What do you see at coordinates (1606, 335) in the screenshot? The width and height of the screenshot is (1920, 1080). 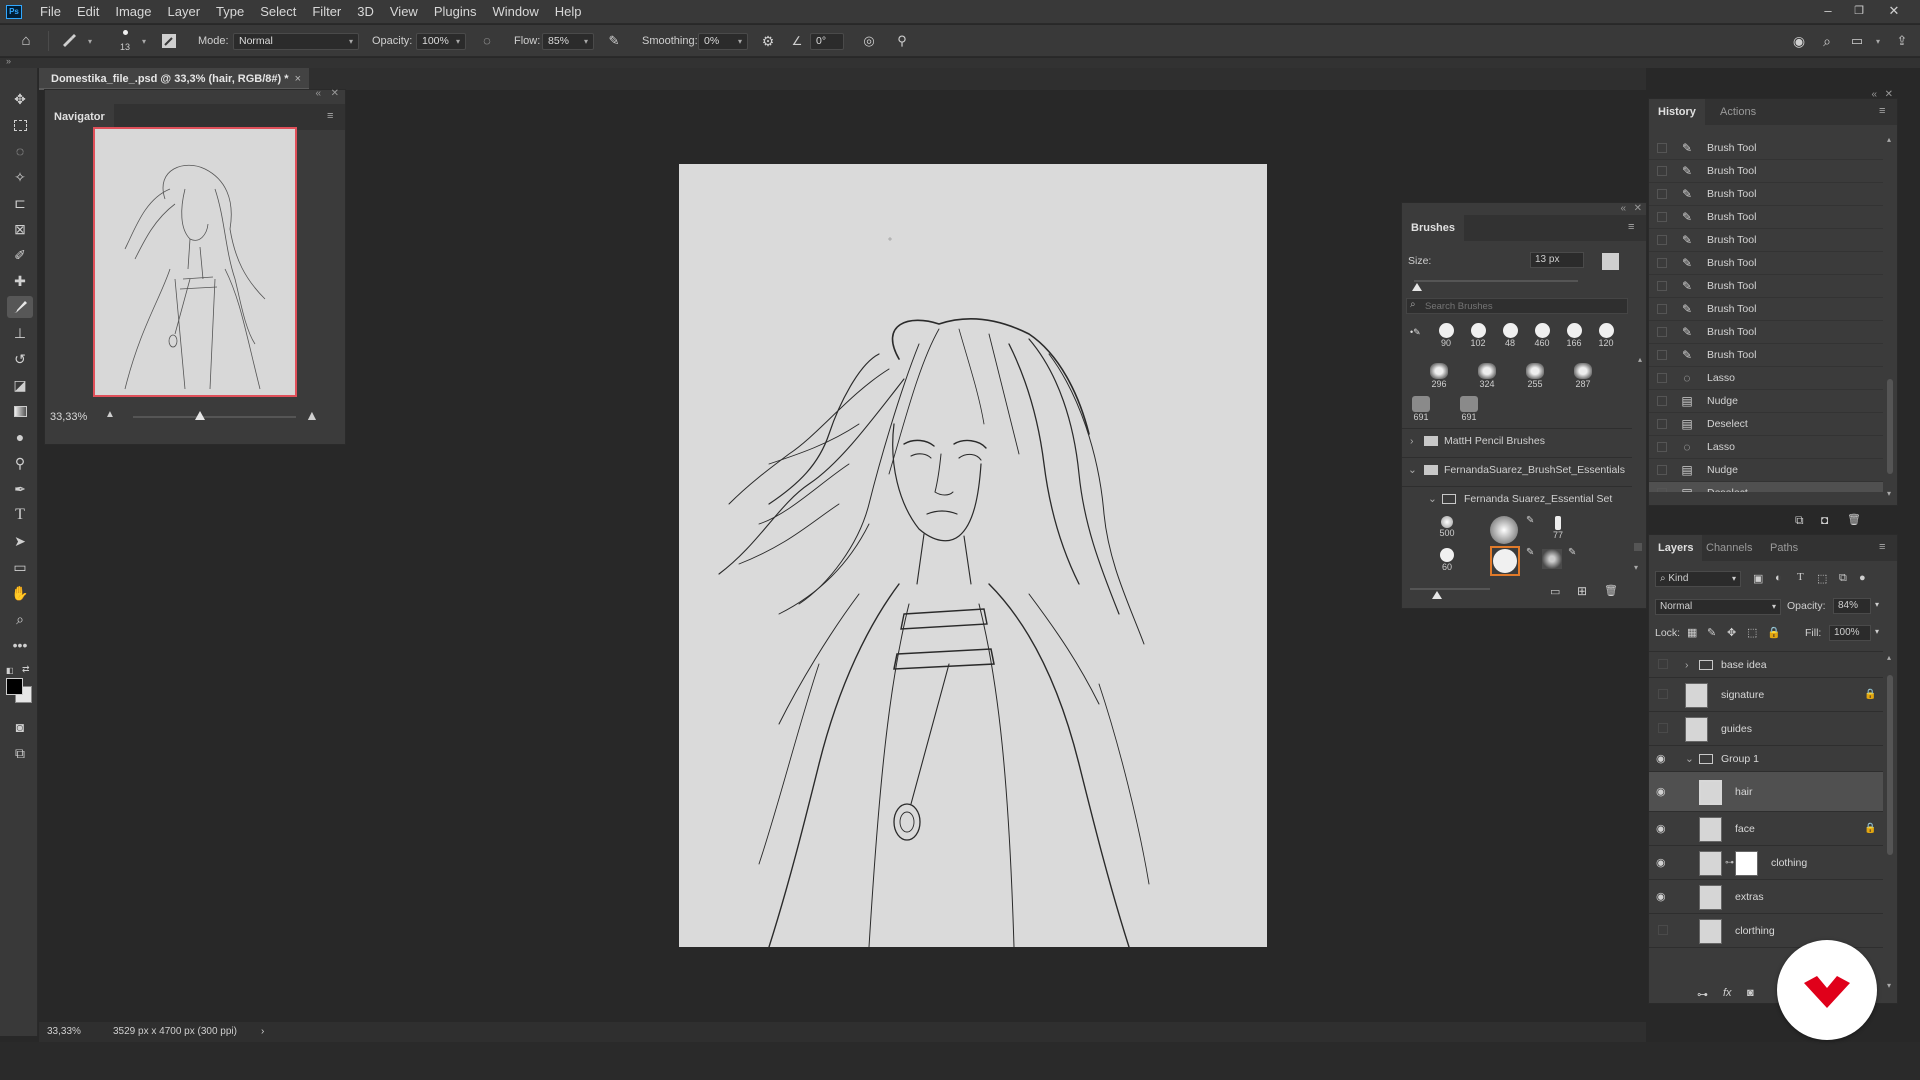 I see `recent-brush-preset: 120` at bounding box center [1606, 335].